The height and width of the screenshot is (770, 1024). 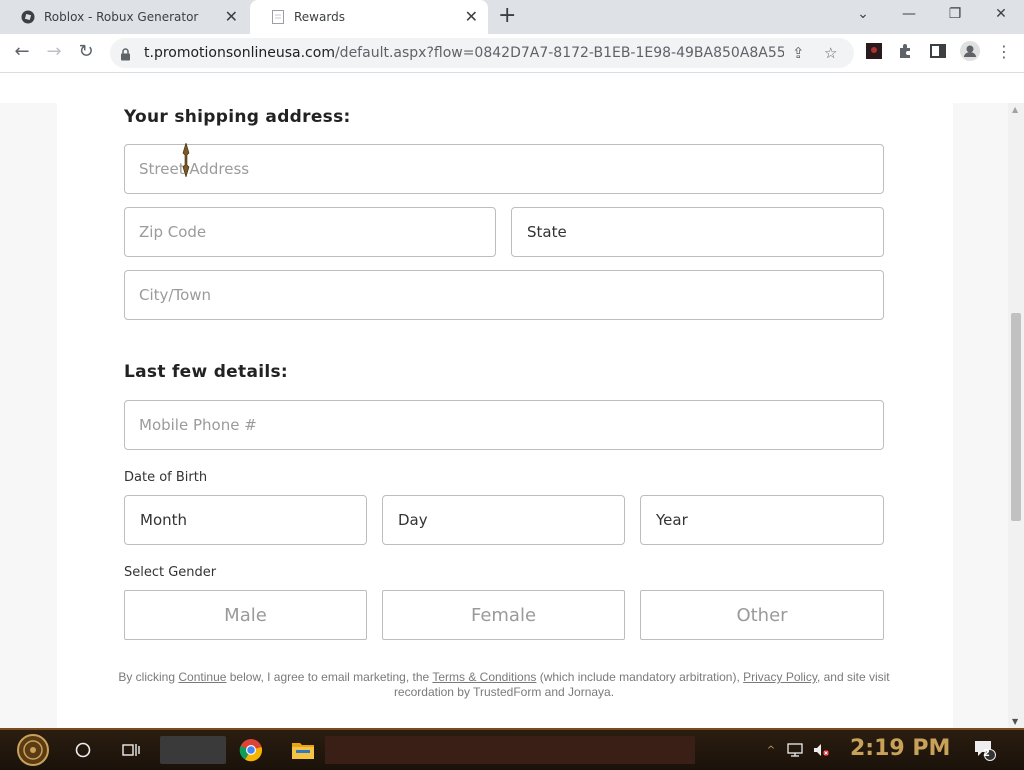 What do you see at coordinates (245, 615) in the screenshot?
I see `gender-male-button: Male` at bounding box center [245, 615].